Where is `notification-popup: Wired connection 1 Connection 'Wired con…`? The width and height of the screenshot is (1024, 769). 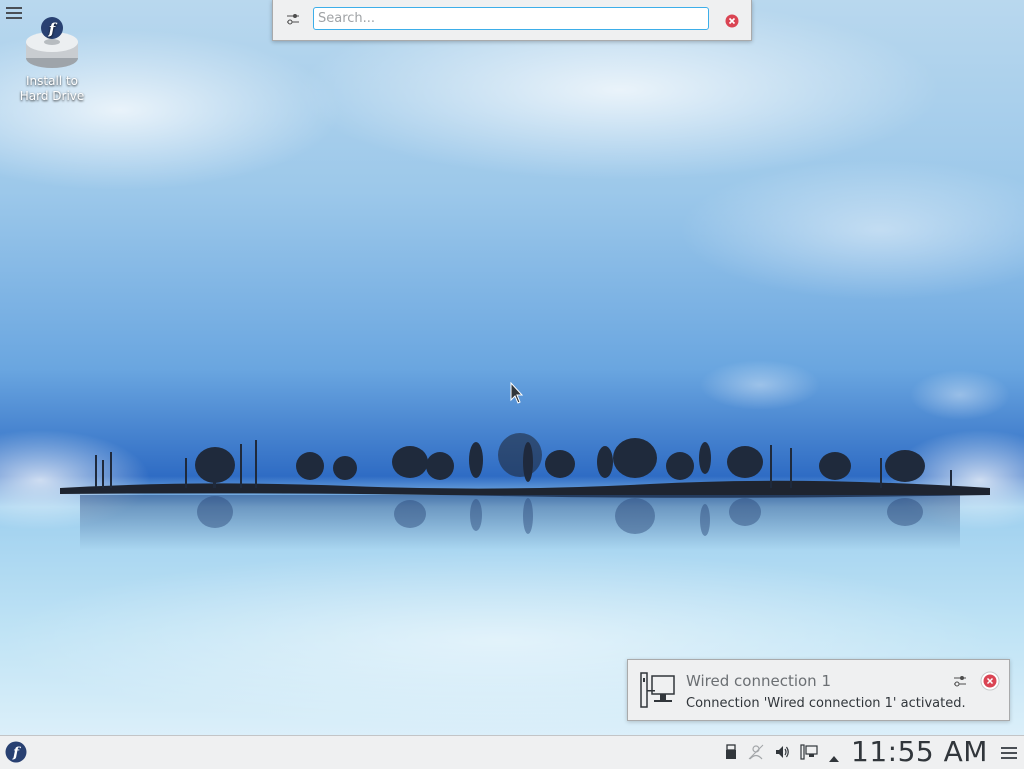 notification-popup: Wired connection 1 Connection 'Wired con… is located at coordinates (818, 690).